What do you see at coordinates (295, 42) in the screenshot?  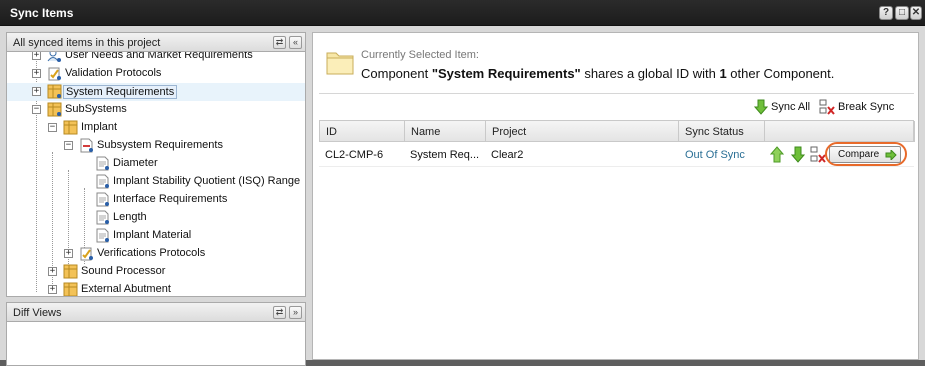 I see `collapse-left-icon: «` at bounding box center [295, 42].